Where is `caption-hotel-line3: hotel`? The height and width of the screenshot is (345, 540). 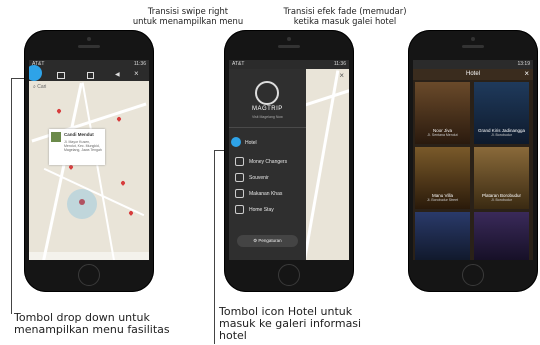 caption-hotel-line3: hotel is located at coordinates (233, 335).